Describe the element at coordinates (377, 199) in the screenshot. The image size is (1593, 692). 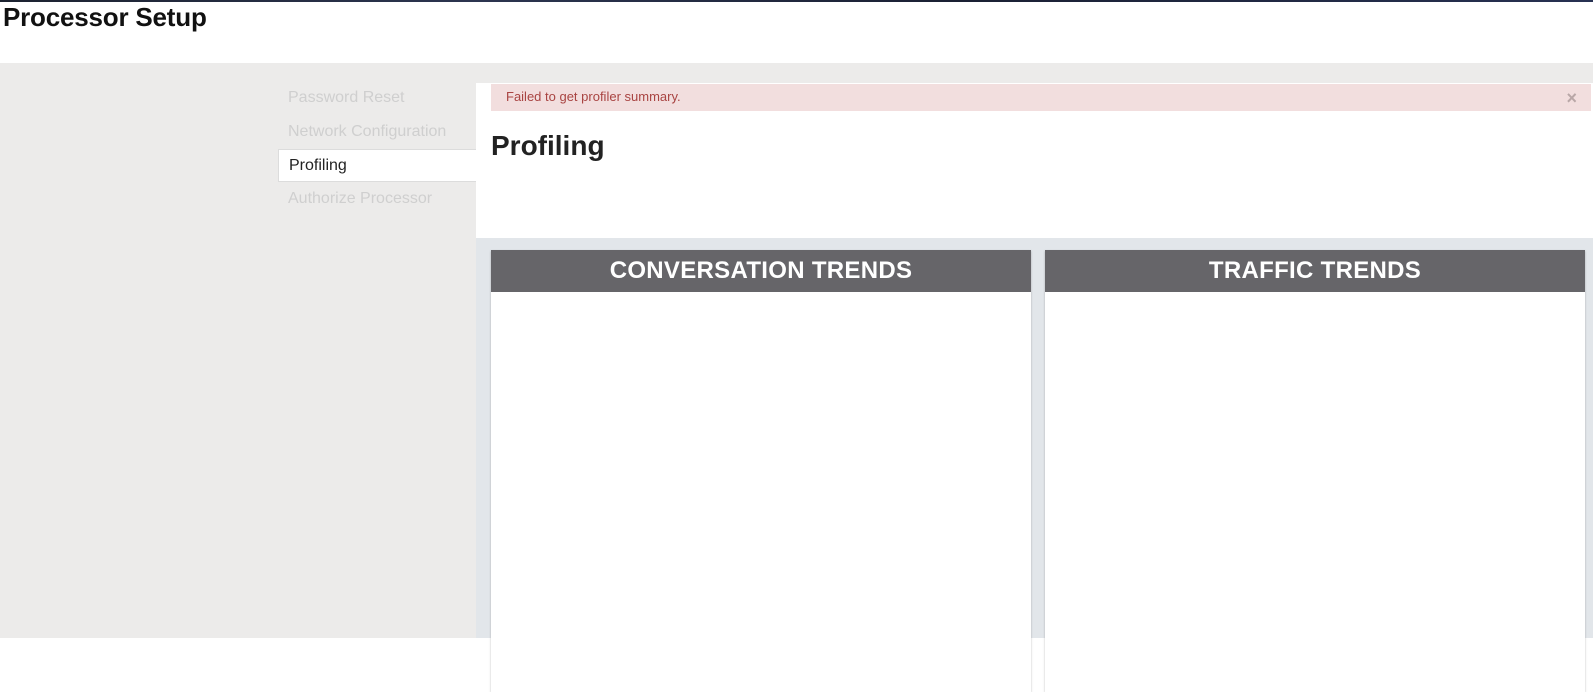
I see `nav-item-authorize-processor: Authorize Processor` at that location.